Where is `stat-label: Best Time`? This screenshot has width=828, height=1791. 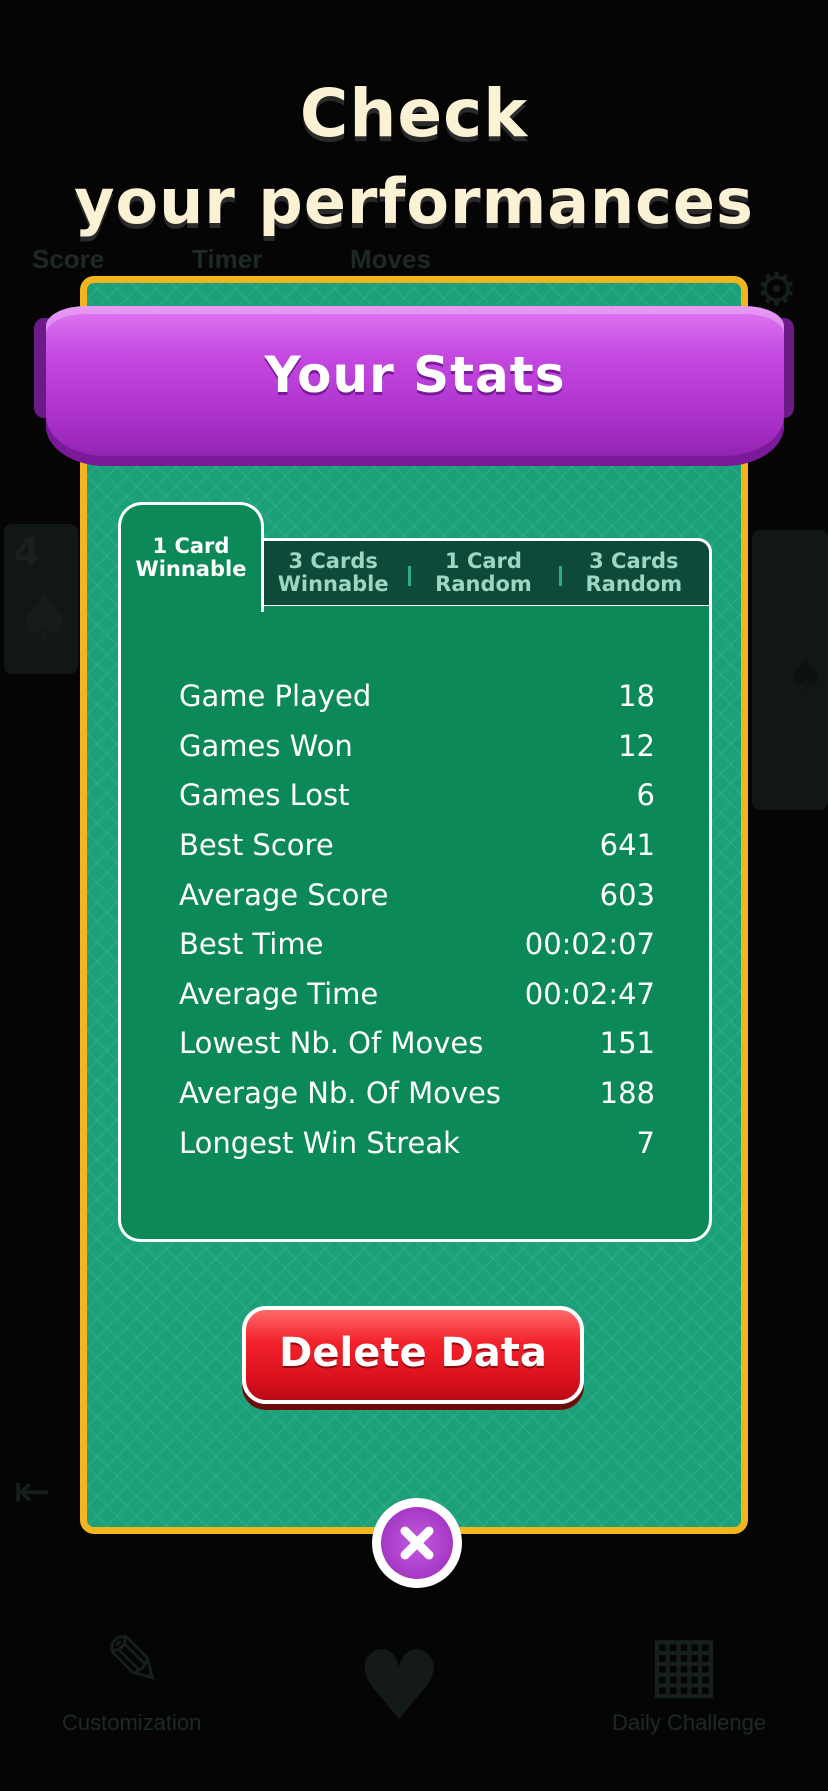
stat-label: Best Time is located at coordinates (251, 944).